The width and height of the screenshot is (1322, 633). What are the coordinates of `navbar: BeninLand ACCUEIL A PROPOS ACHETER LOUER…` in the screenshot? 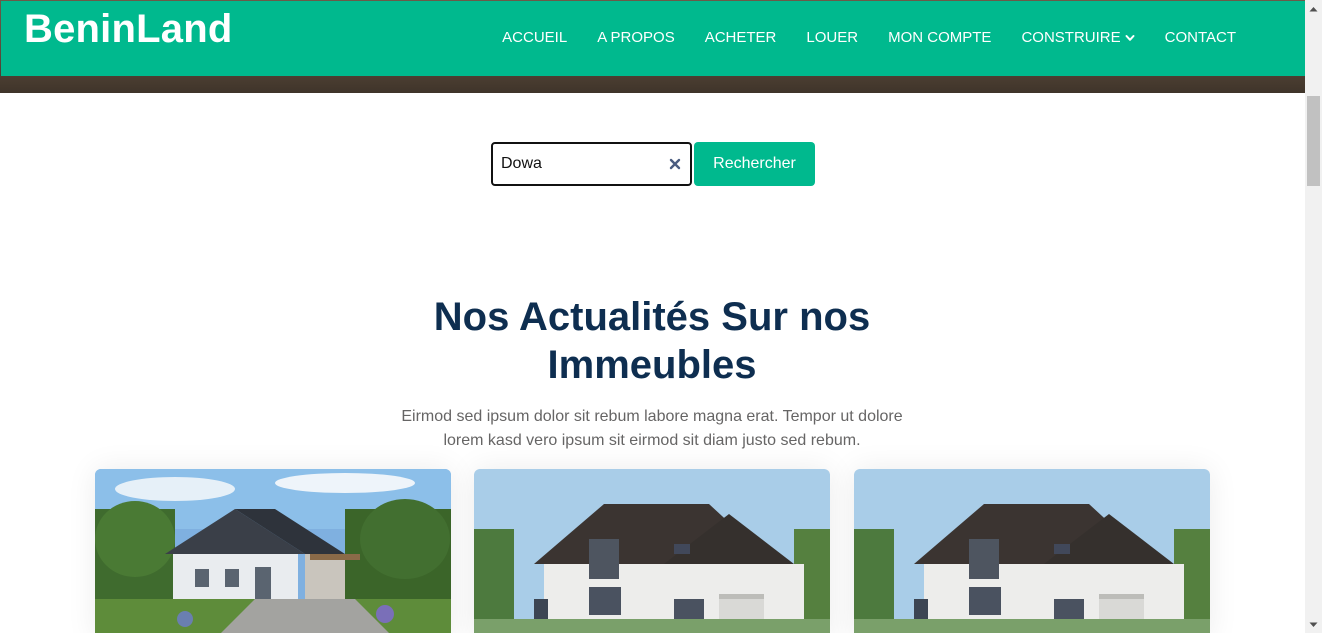 It's located at (653, 38).